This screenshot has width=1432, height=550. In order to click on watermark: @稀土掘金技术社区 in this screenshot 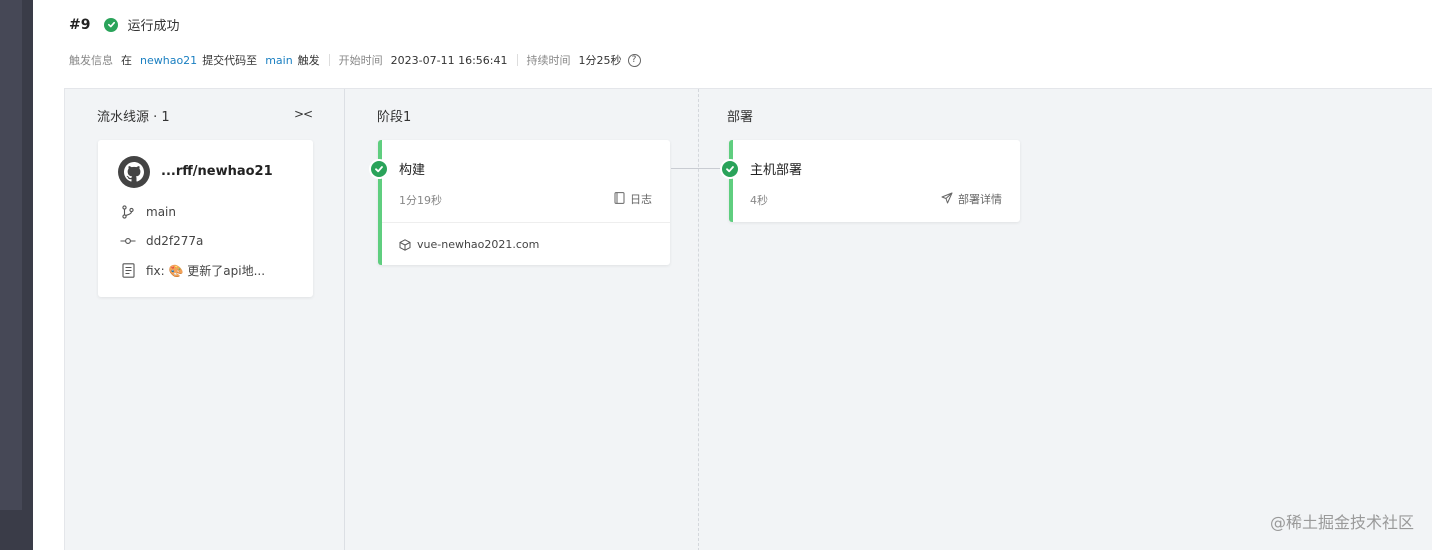, I will do `click(1341, 522)`.